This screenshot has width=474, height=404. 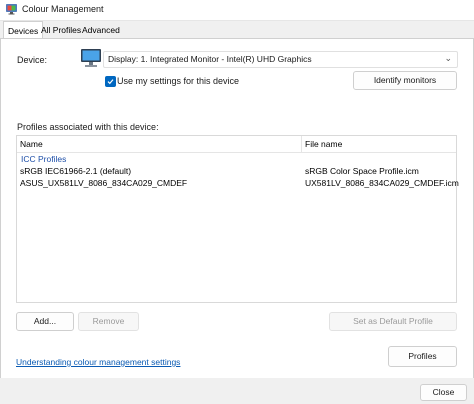 I want to click on profiles-button: Profiles, so click(x=422, y=356).